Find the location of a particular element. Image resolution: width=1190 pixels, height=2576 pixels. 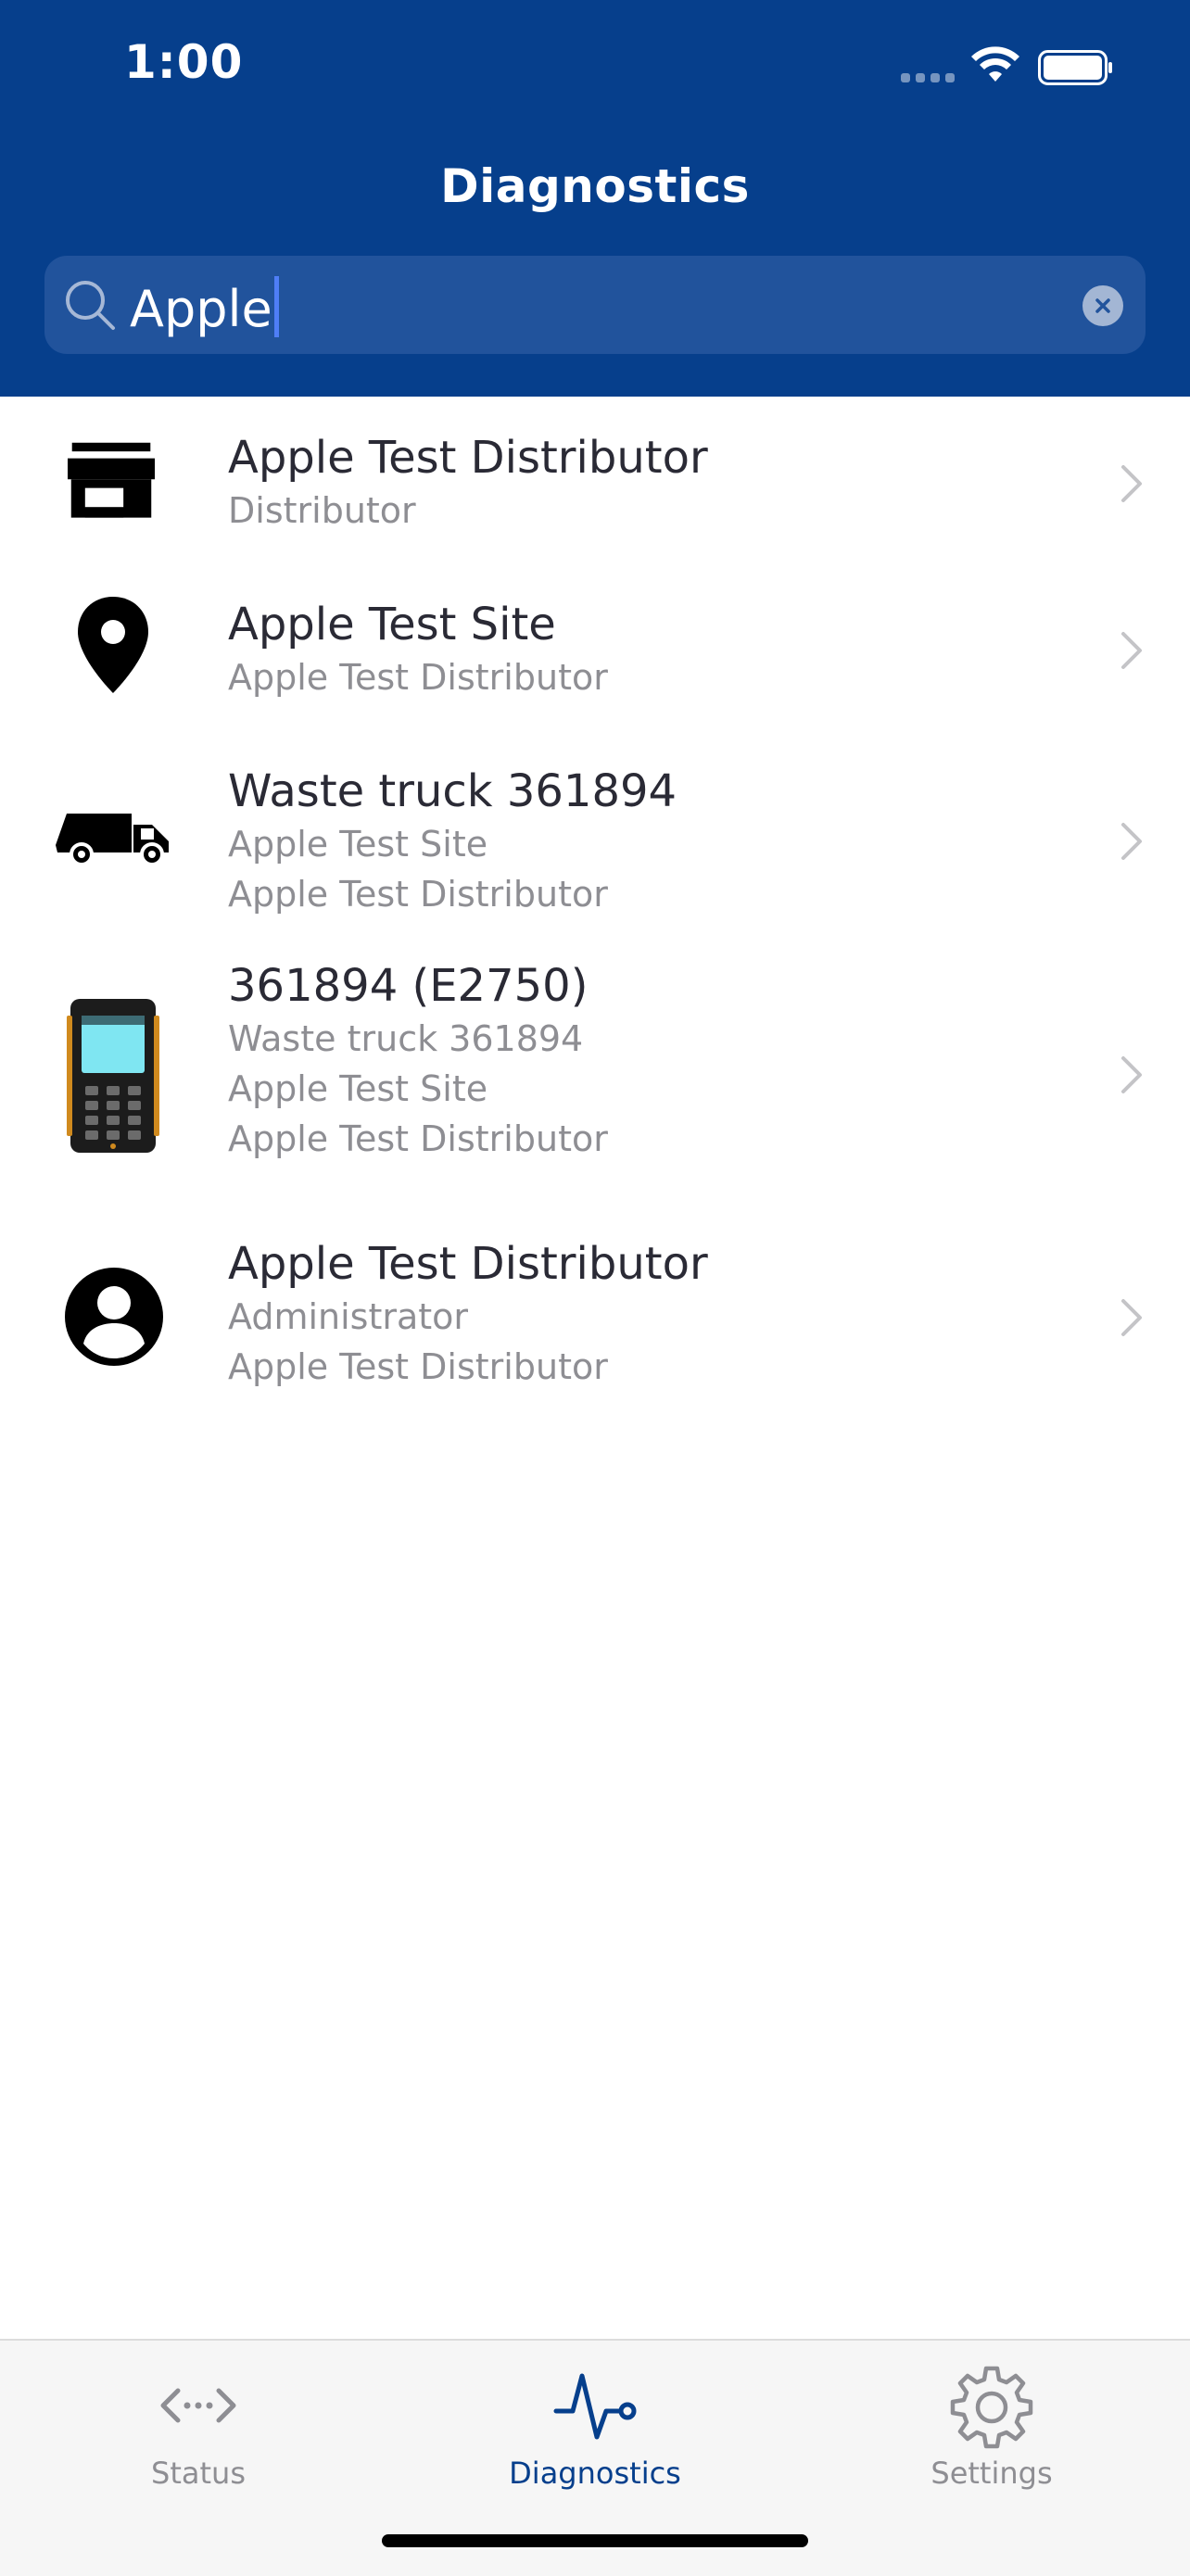

status-icon is located at coordinates (198, 2405).